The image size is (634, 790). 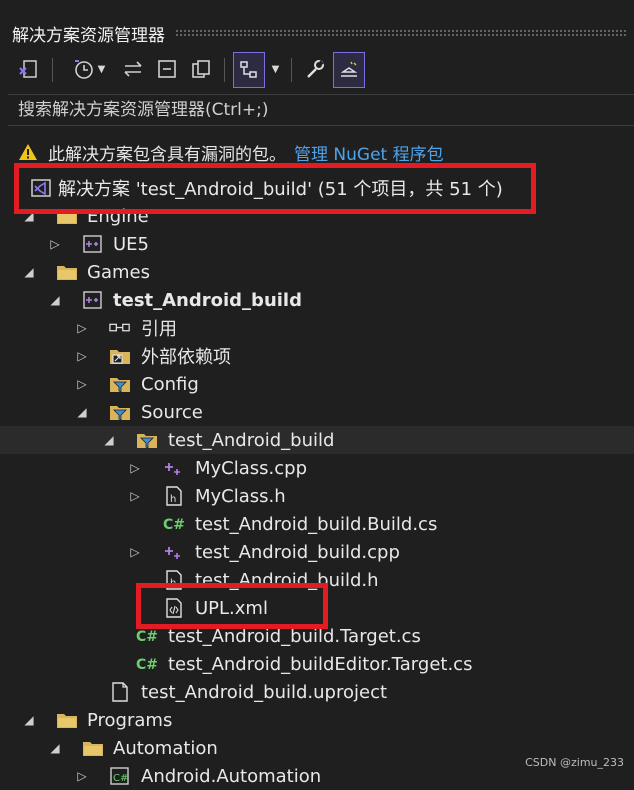 What do you see at coordinates (317, 468) in the screenshot?
I see `tree-node: ▷ MyClass.cpp` at bounding box center [317, 468].